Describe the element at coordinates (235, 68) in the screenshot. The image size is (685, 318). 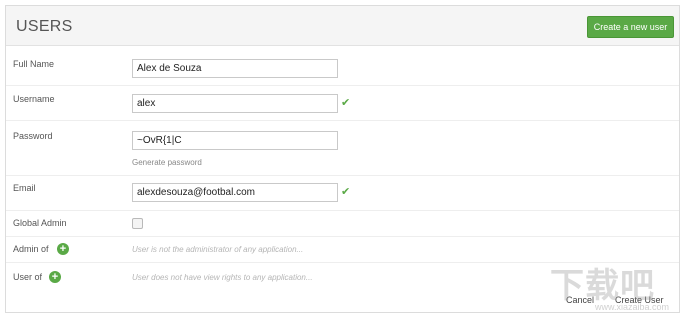
I see `full-name-input` at that location.